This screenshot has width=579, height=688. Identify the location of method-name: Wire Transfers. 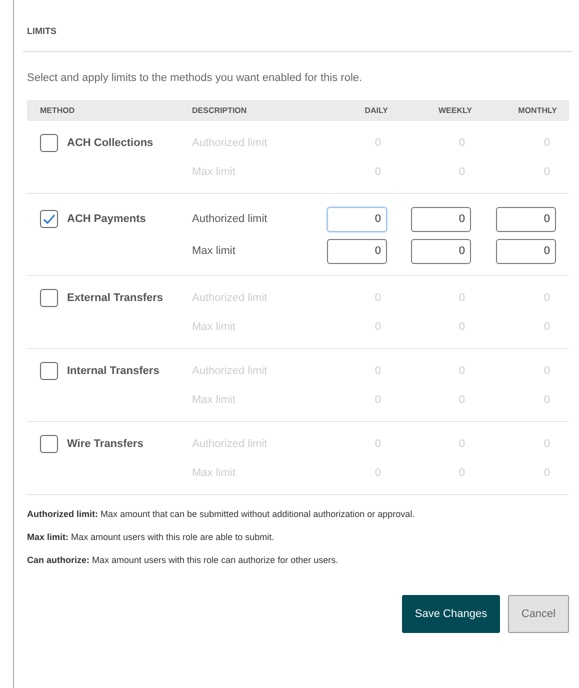
(105, 444).